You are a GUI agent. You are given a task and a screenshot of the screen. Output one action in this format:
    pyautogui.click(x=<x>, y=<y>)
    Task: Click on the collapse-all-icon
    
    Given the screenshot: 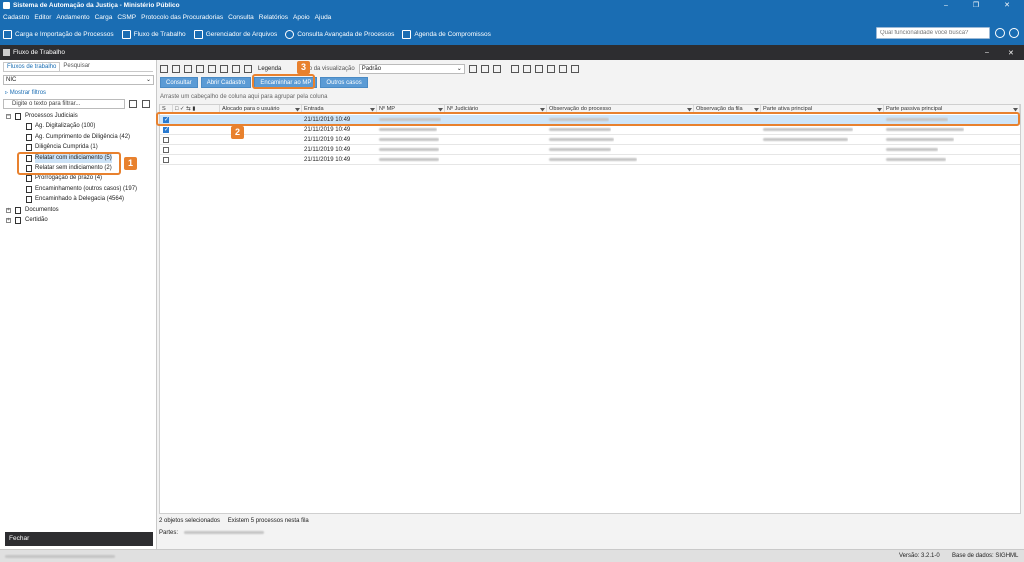 What is the action you would take?
    pyautogui.click(x=146, y=104)
    